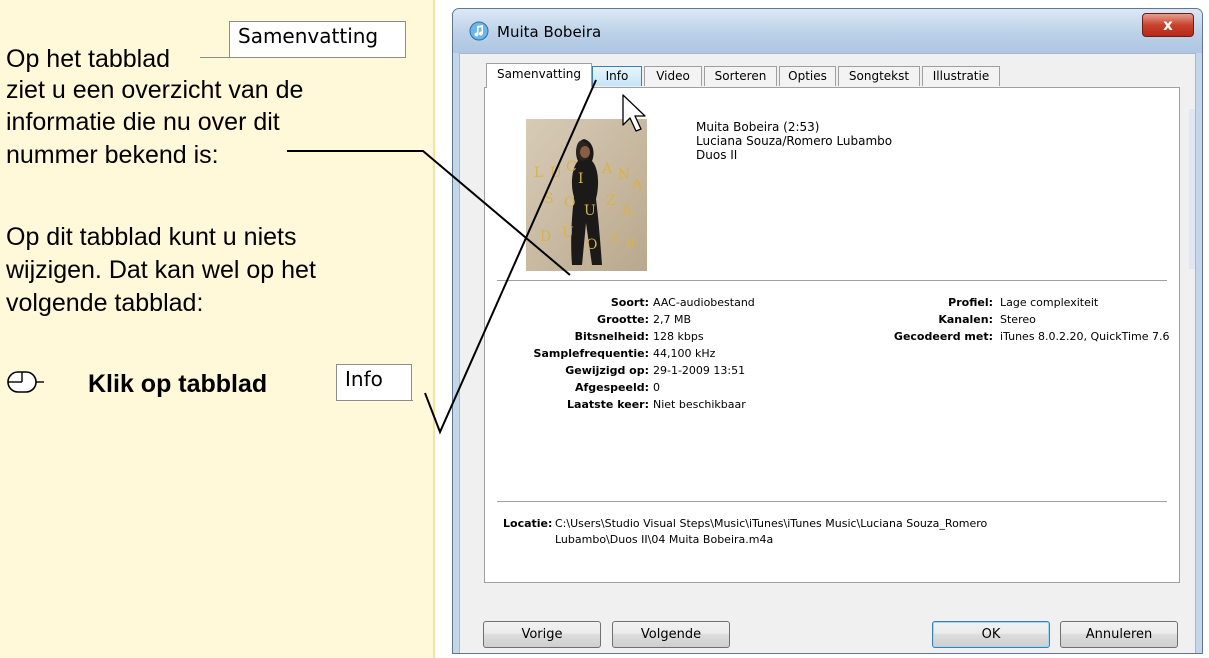  I want to click on tab-sorteren: Sorteren, so click(740, 76).